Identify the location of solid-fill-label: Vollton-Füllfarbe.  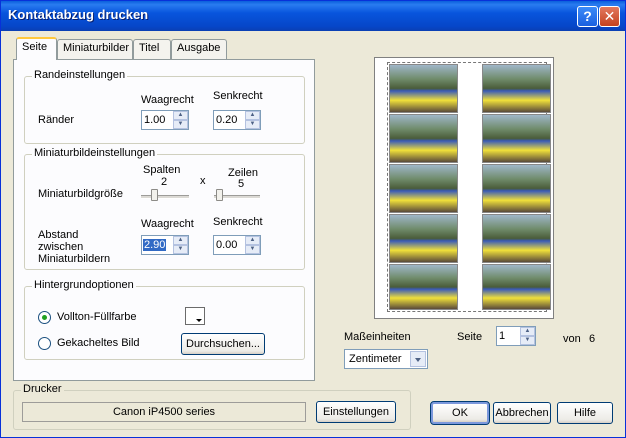
(97, 317).